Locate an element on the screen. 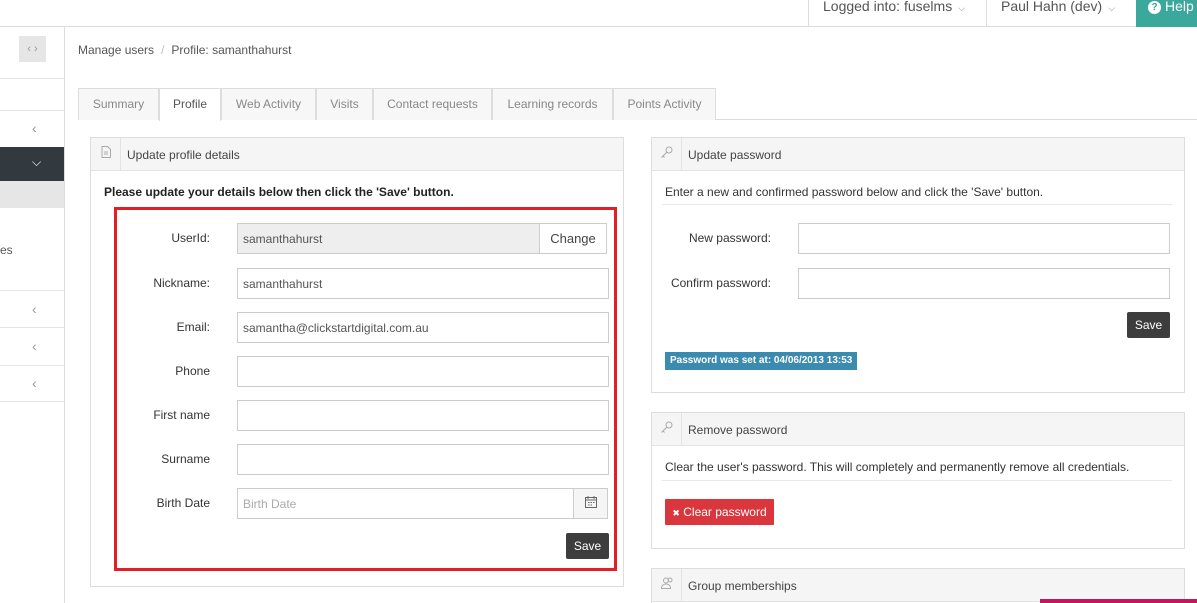 This screenshot has height=603, width=1197. sidebar-item-2-chevron-left-icon: ‹ is located at coordinates (34, 309).